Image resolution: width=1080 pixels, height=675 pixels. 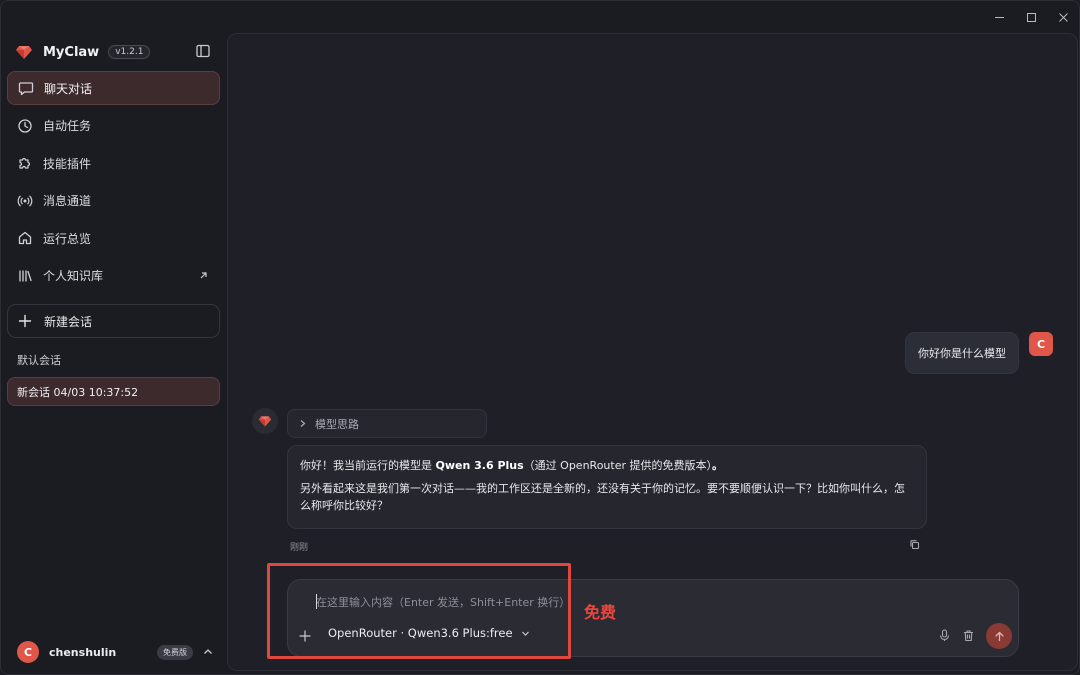 What do you see at coordinates (67, 238) in the screenshot?
I see `sidebar-item-label: 运行总览` at bounding box center [67, 238].